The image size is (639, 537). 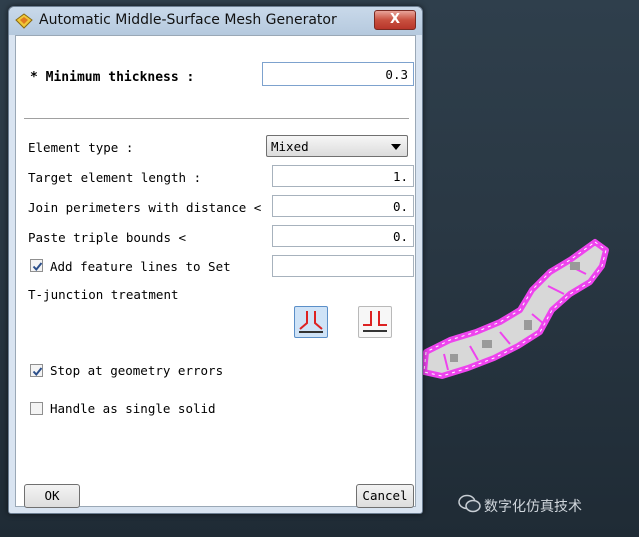 What do you see at coordinates (343, 236) in the screenshot?
I see `paste-triple-input: 0.` at bounding box center [343, 236].